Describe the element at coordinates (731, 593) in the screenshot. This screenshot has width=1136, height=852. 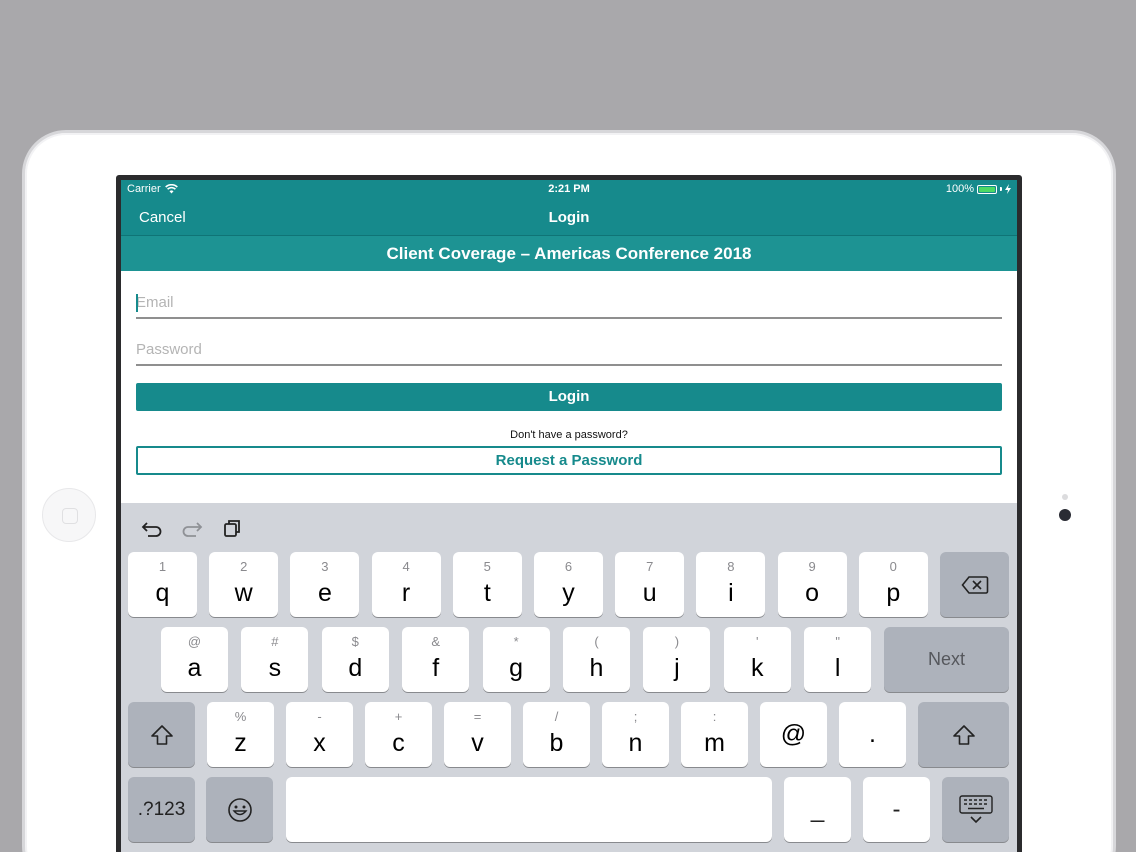
I see `key-primary-label: i` at that location.